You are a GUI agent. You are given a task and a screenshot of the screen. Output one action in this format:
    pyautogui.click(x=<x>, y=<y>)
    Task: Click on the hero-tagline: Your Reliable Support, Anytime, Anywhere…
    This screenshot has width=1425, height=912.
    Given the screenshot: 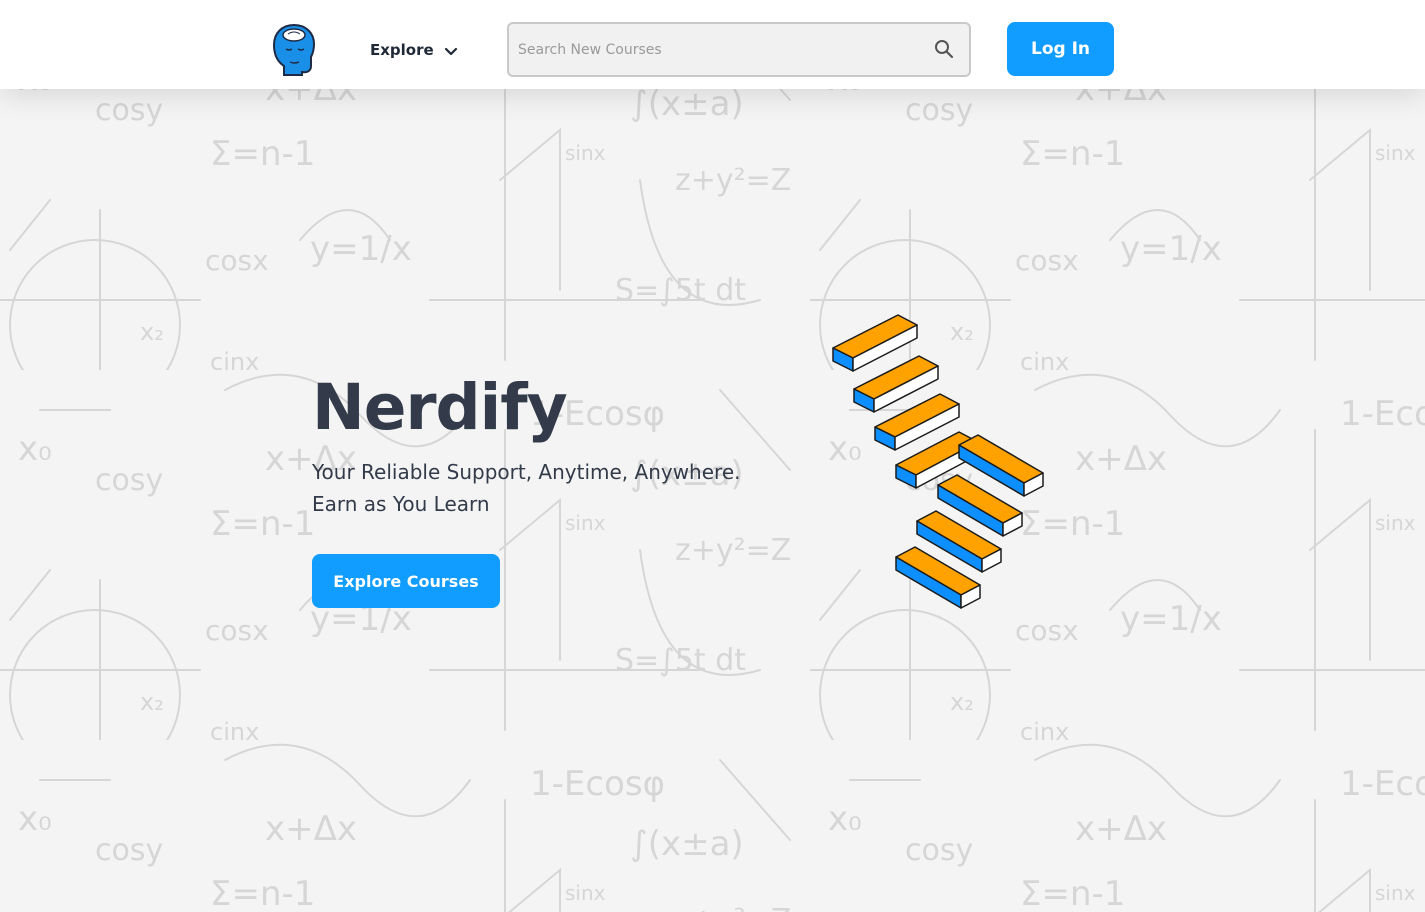 What is the action you would take?
    pyautogui.click(x=526, y=488)
    